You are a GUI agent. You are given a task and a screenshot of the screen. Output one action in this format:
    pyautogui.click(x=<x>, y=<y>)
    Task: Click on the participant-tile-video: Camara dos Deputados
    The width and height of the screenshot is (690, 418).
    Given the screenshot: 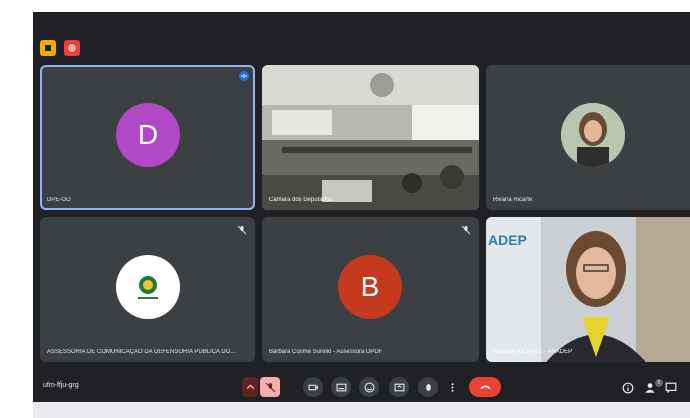 What is the action you would take?
    pyautogui.click(x=370, y=137)
    